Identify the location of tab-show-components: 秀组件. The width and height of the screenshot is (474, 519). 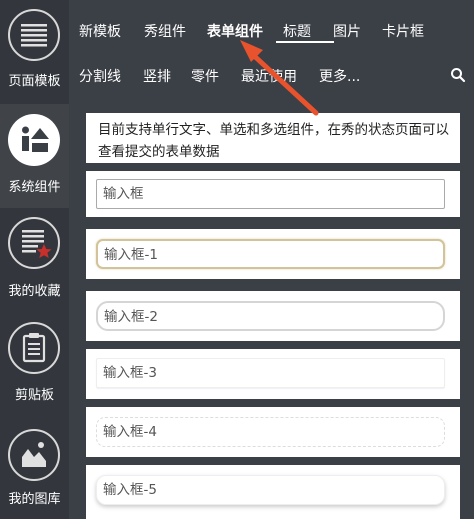
(165, 31).